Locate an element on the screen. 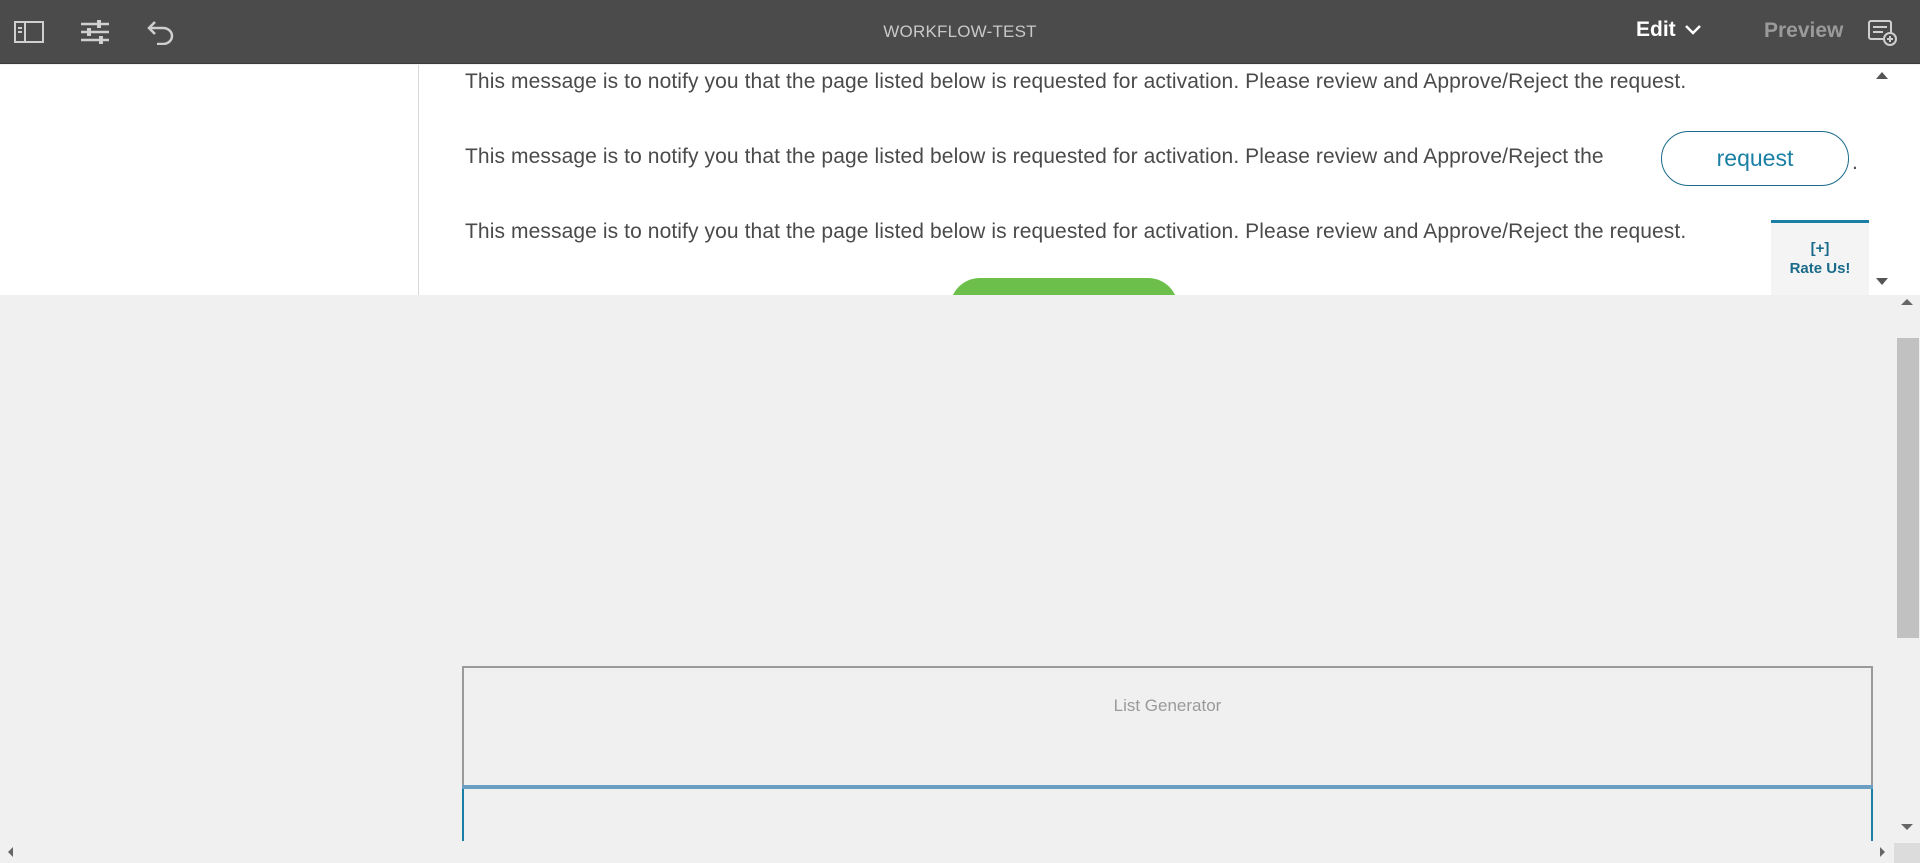  rate-us-widget: [+] Rate Us! is located at coordinates (1820, 257).